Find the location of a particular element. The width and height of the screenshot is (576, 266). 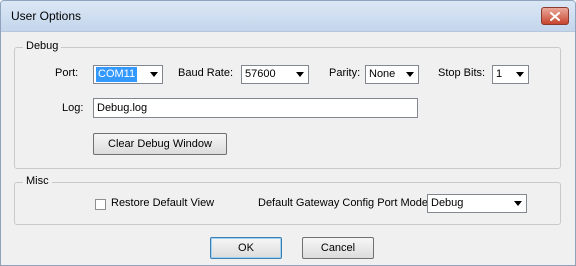

port-select: COM11 is located at coordinates (128, 74).